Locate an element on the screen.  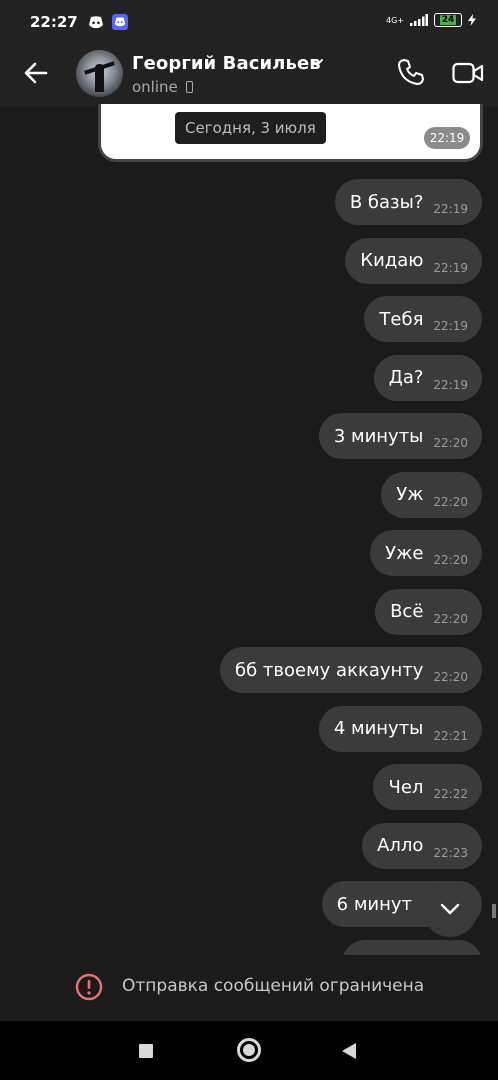
message-text: Да? is located at coordinates (406, 377).